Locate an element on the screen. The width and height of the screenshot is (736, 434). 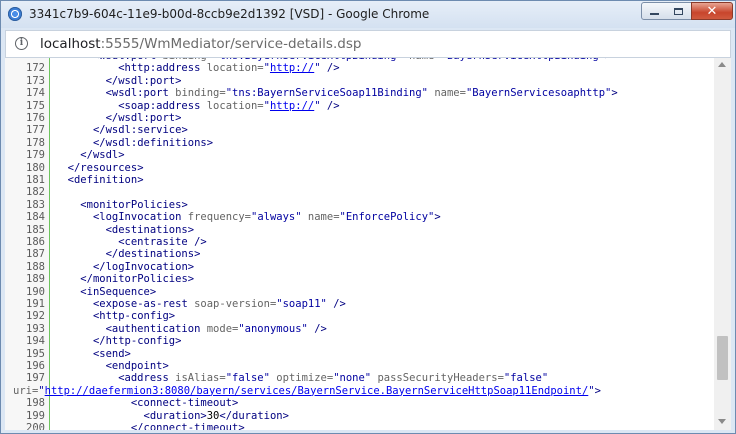
code-line: <soap:address location="http://" /> is located at coordinates (229, 105).